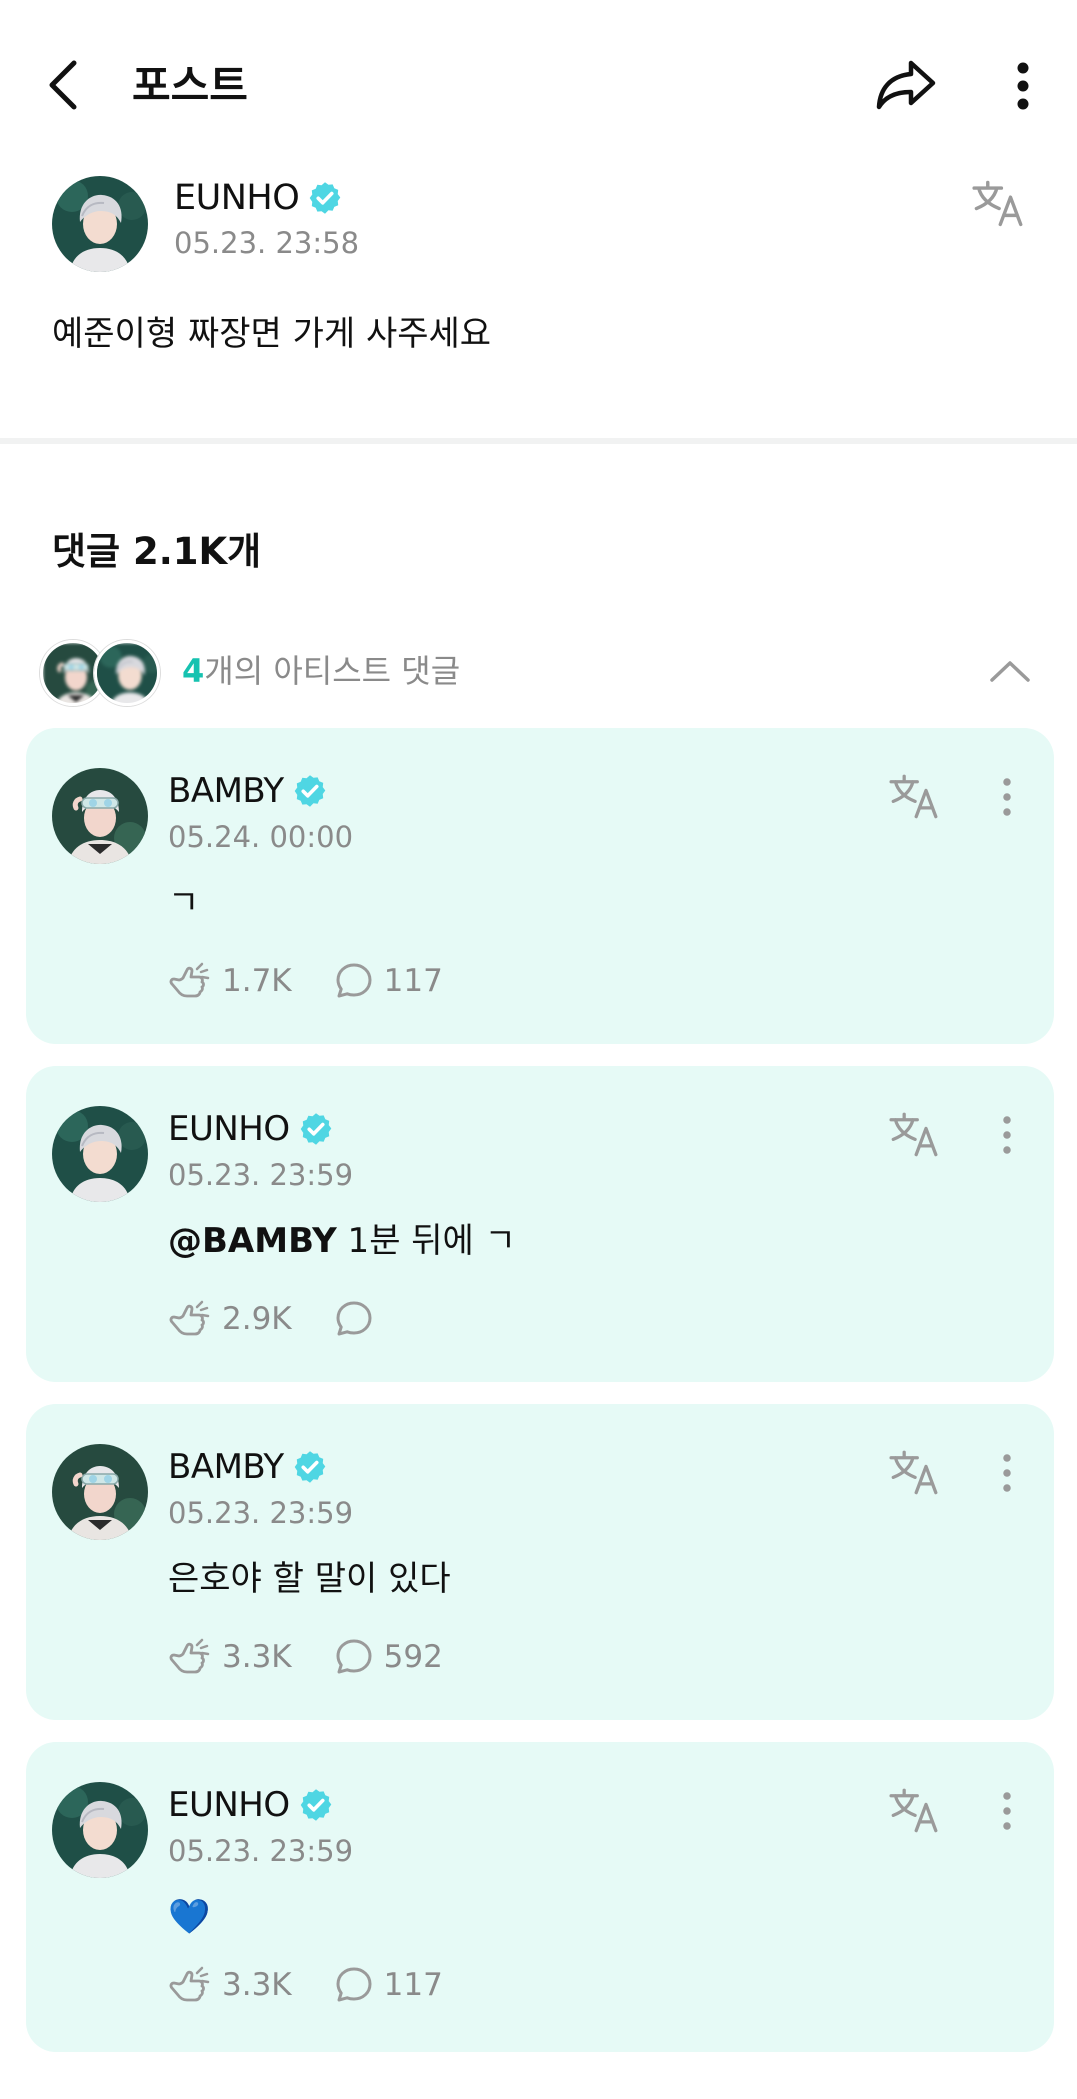 This screenshot has height=2099, width=1077. What do you see at coordinates (184, 903) in the screenshot?
I see `comment-body: ㄱ` at bounding box center [184, 903].